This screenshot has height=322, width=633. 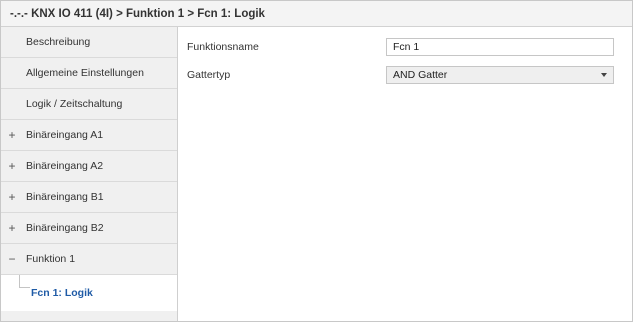 I want to click on sidebar-item-binaereingang-b1: + Binäreingang B1, so click(x=89, y=197).